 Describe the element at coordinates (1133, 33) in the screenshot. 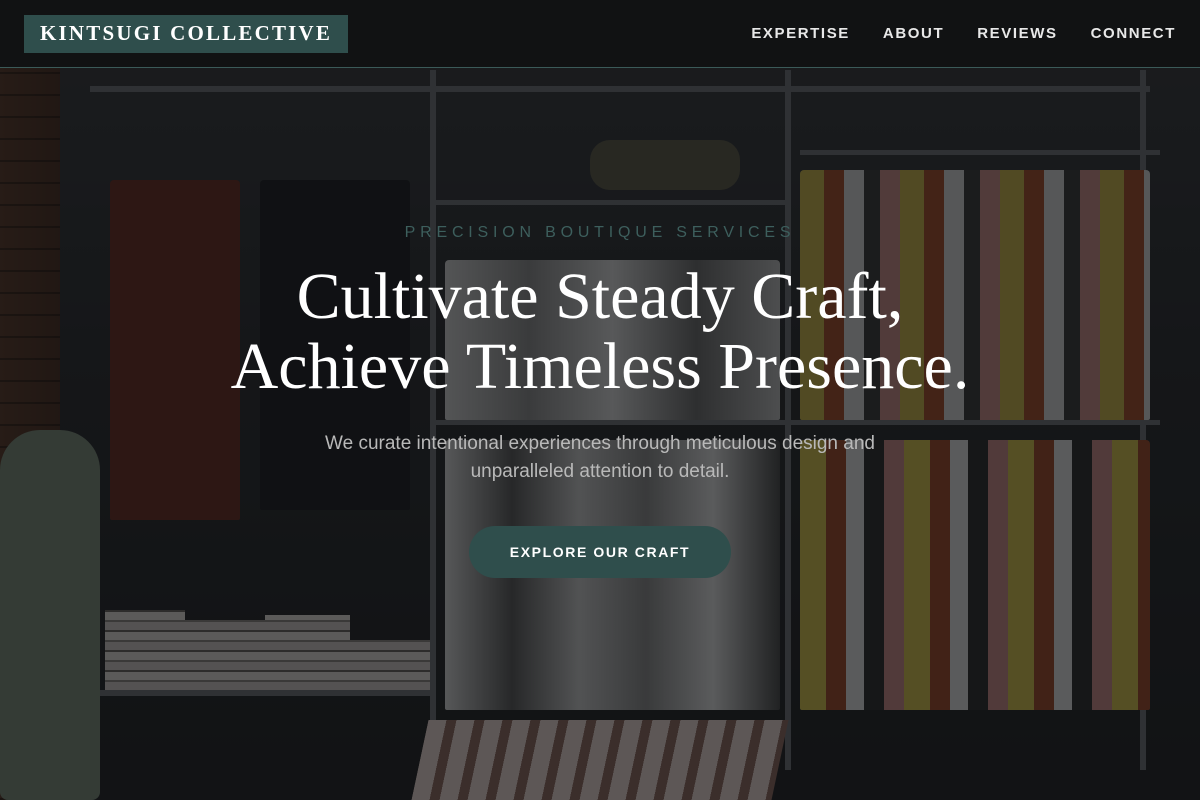

I see `nav-link-connect: CONNECT` at that location.